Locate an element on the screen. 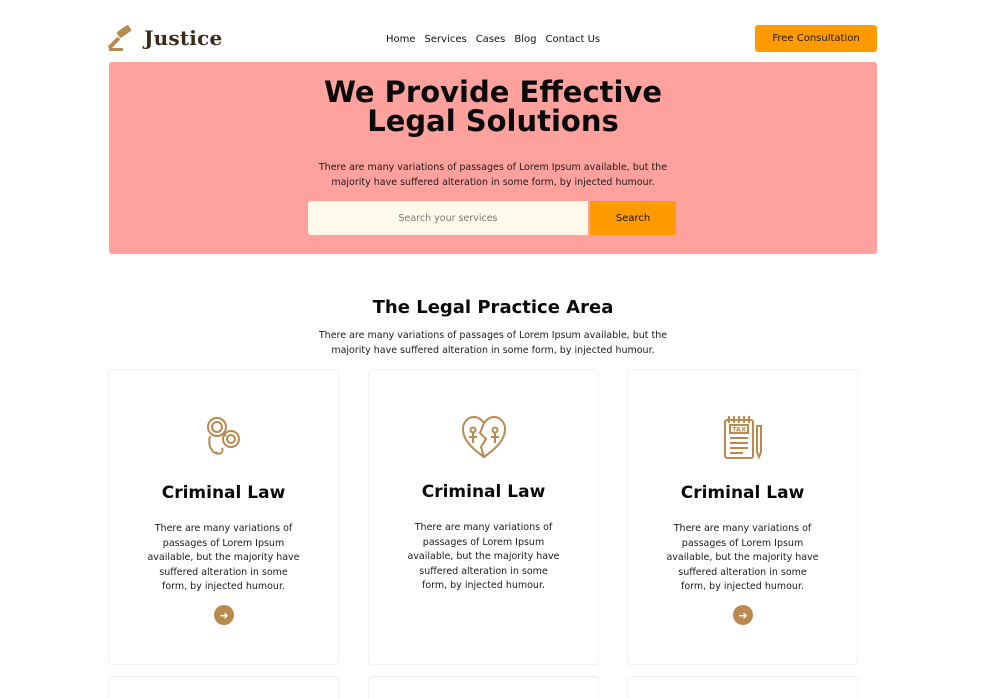 This screenshot has width=1000, height=698. nav-cases: Cases is located at coordinates (491, 39).